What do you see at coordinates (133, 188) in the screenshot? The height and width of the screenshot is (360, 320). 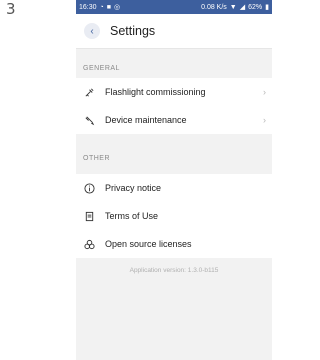 I see `list-item-label: Privacy notice` at bounding box center [133, 188].